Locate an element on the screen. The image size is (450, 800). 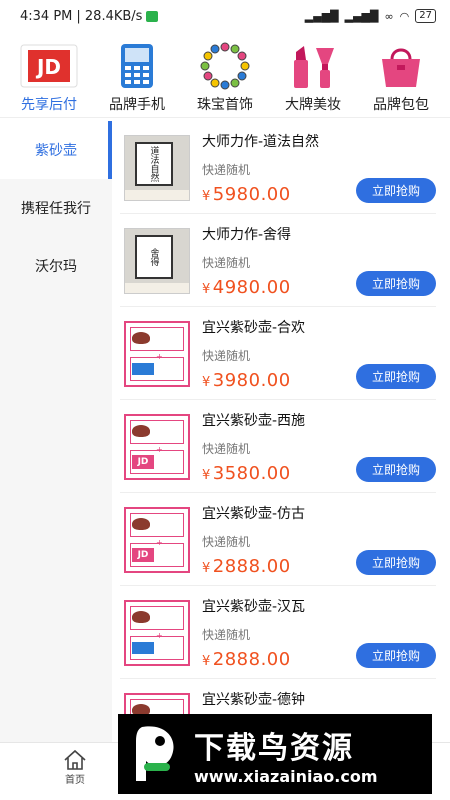
product-name: 宜兴紫砂壶-德钟 is located at coordinates (254, 700).